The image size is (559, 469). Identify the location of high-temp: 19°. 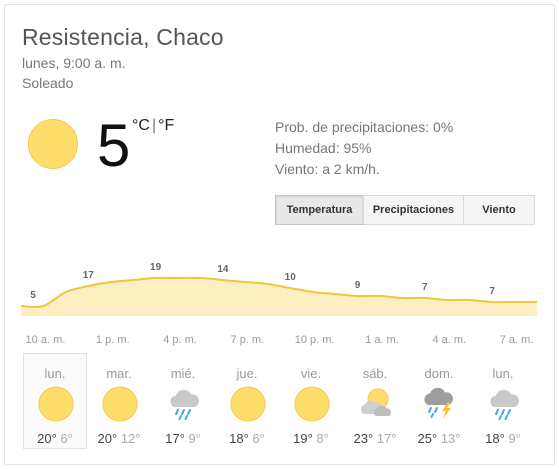
(303, 438).